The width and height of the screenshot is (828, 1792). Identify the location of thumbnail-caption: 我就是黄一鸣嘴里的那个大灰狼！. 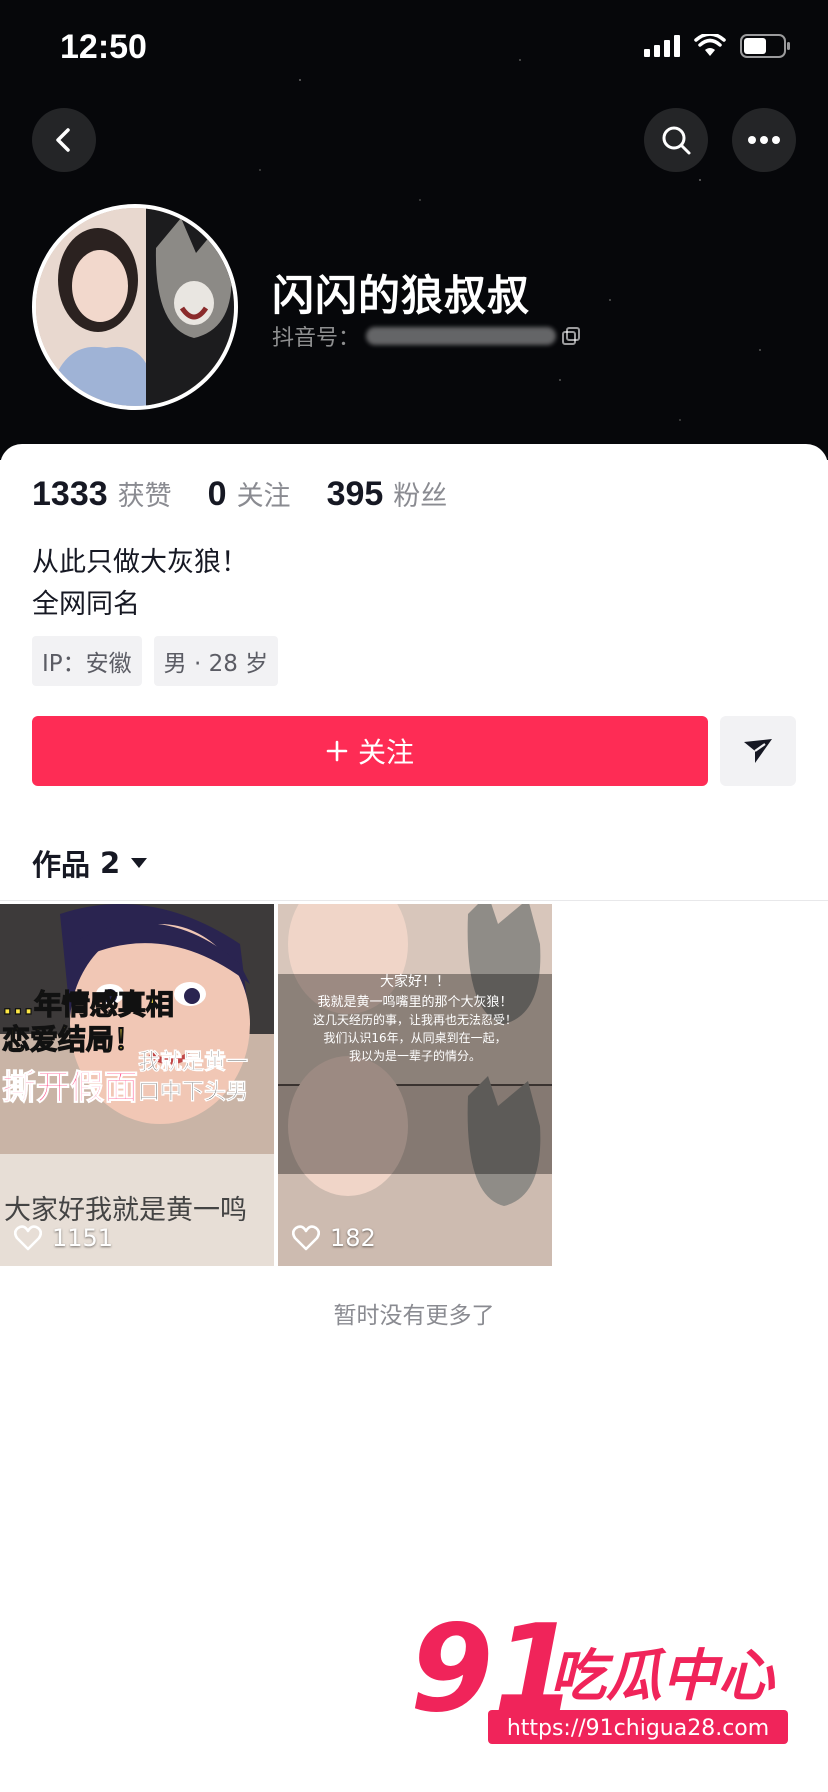
(414, 1002).